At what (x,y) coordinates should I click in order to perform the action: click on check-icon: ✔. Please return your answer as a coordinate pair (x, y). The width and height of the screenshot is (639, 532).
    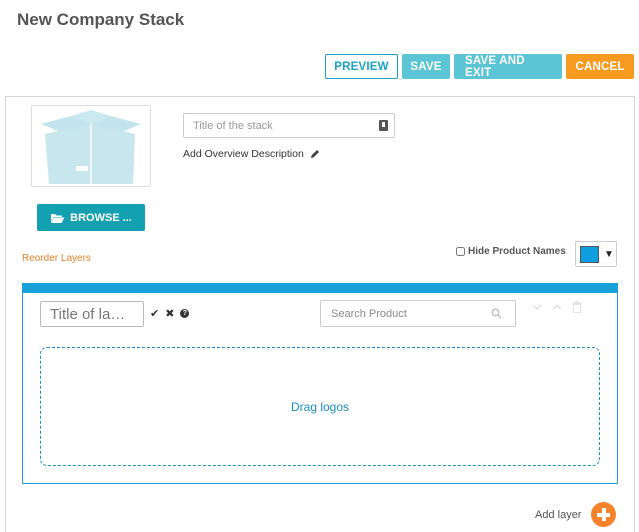
    Looking at the image, I should click on (154, 313).